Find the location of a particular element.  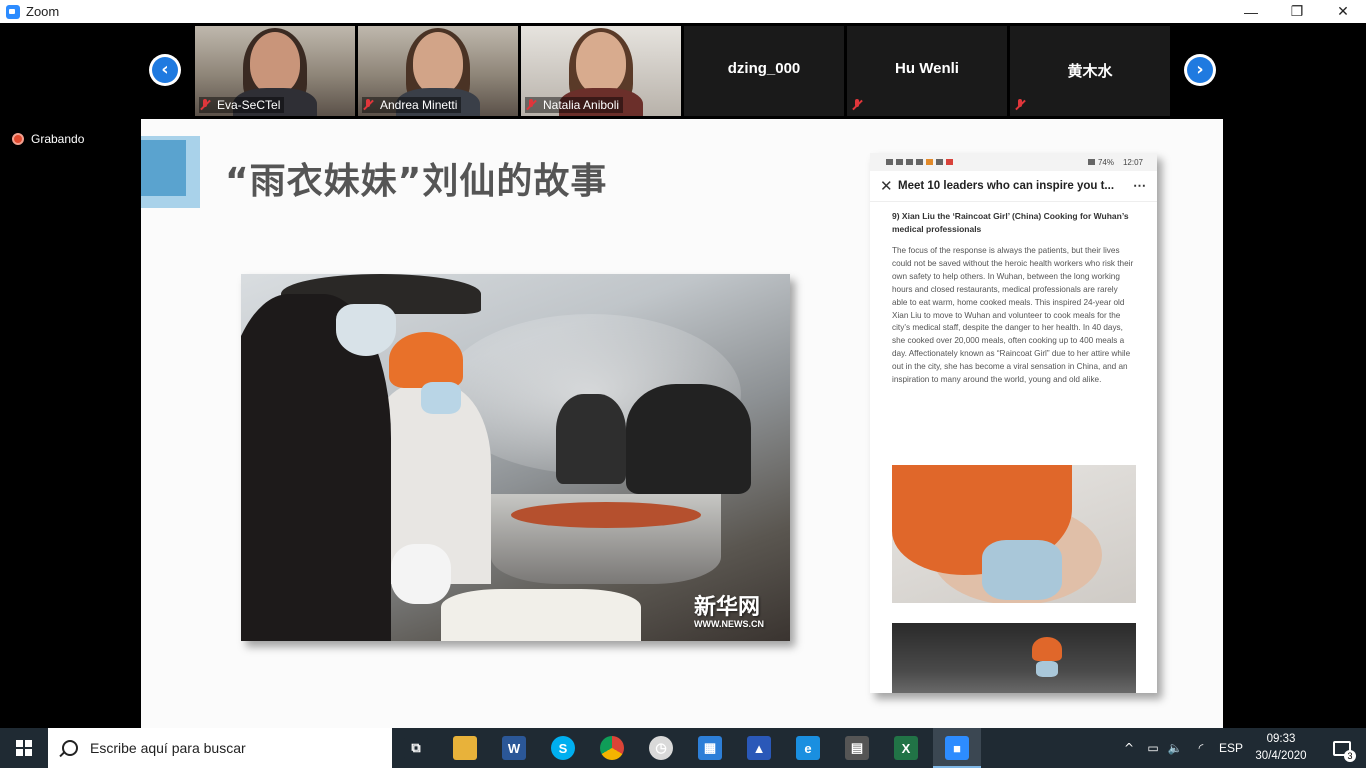

mail-icon: ▲ is located at coordinates (759, 748).